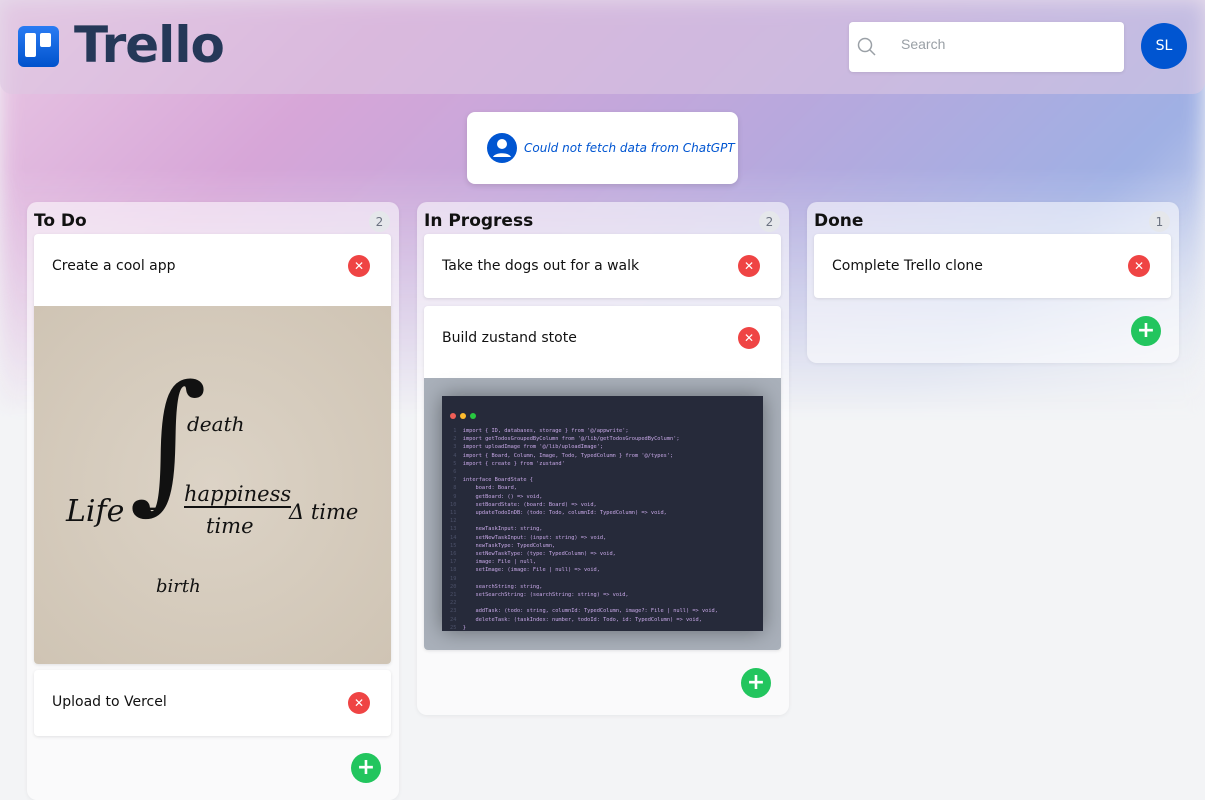 The height and width of the screenshot is (800, 1205). I want to click on avatar: SL, so click(1164, 46).